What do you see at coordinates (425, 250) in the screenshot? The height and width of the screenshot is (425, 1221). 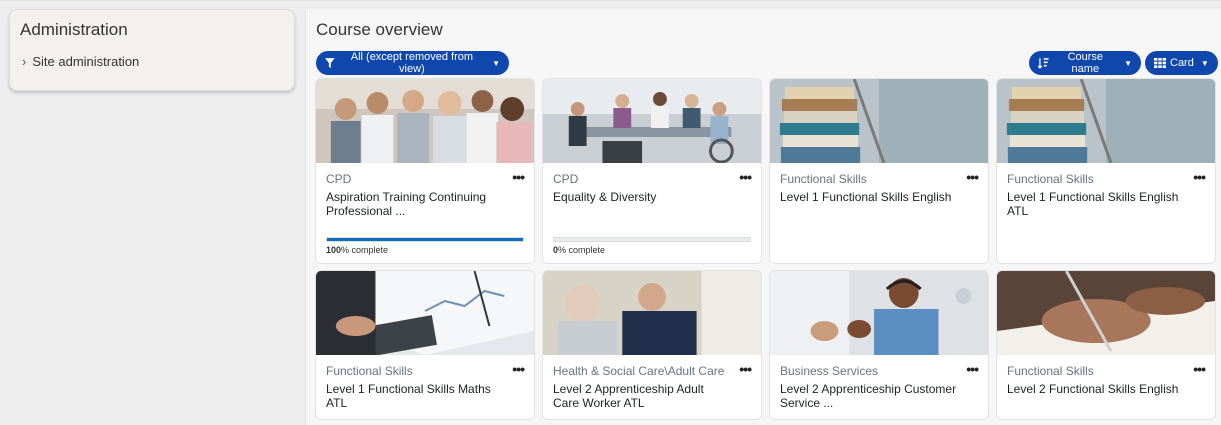 I see `progress-label: 100% complete` at bounding box center [425, 250].